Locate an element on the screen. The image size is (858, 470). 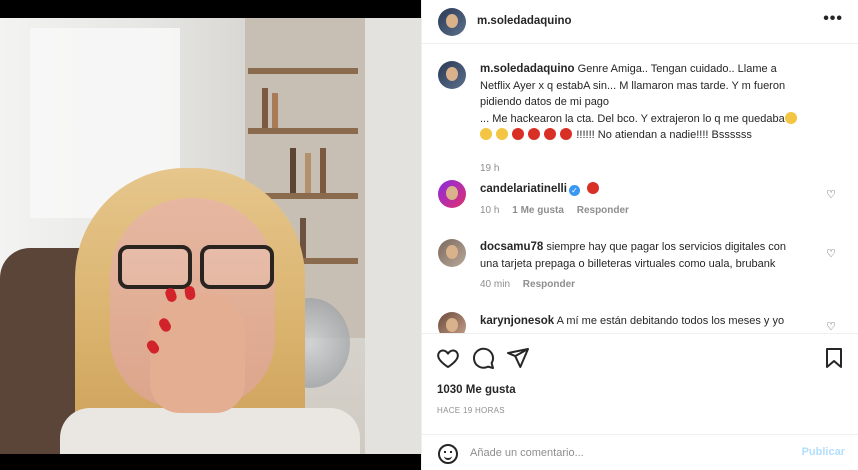
verified-badge-icon: ✓ is located at coordinates (574, 190).